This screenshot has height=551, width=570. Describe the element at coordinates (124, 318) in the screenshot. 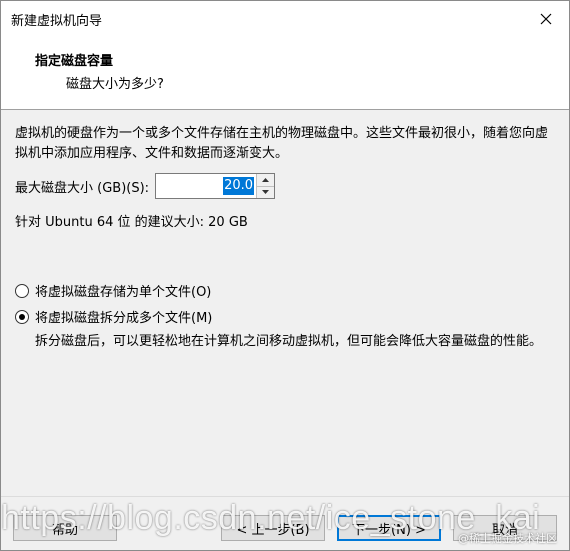

I see `radio-split-files-label: 将虚拟磁盘拆分成多个文件(M)` at that location.